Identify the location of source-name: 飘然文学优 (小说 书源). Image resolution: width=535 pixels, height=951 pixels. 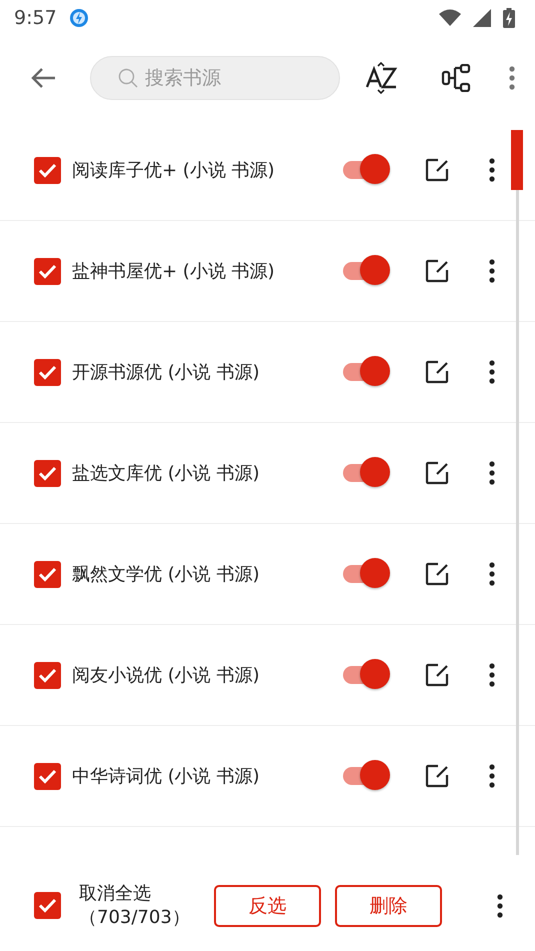
(166, 574).